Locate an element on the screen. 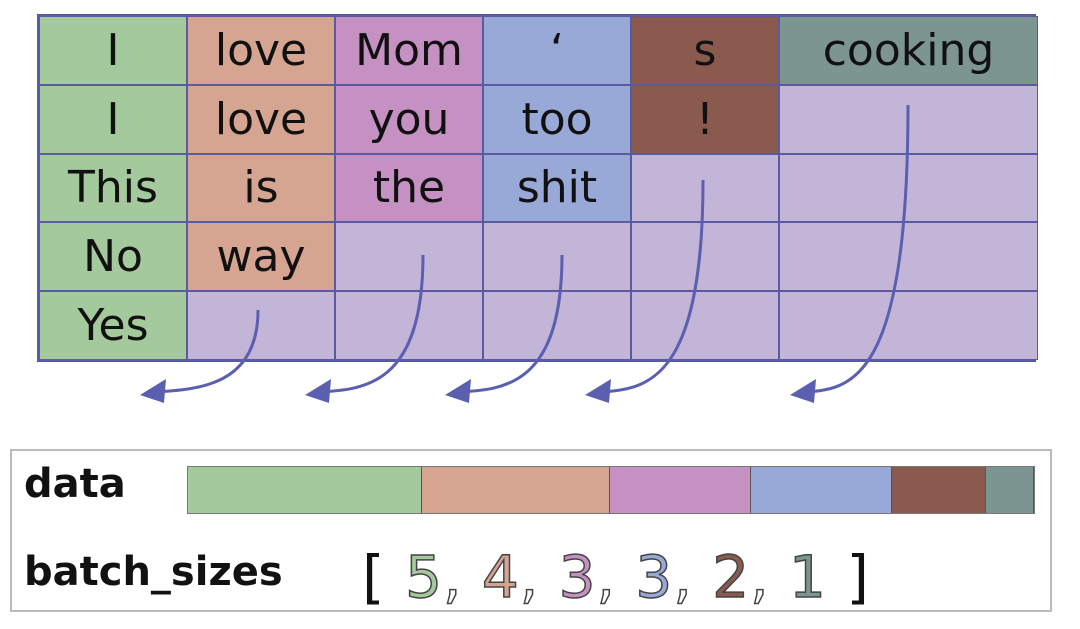 Image resolution: width=1080 pixels, height=629 pixels. data-label: data is located at coordinates (75, 484).